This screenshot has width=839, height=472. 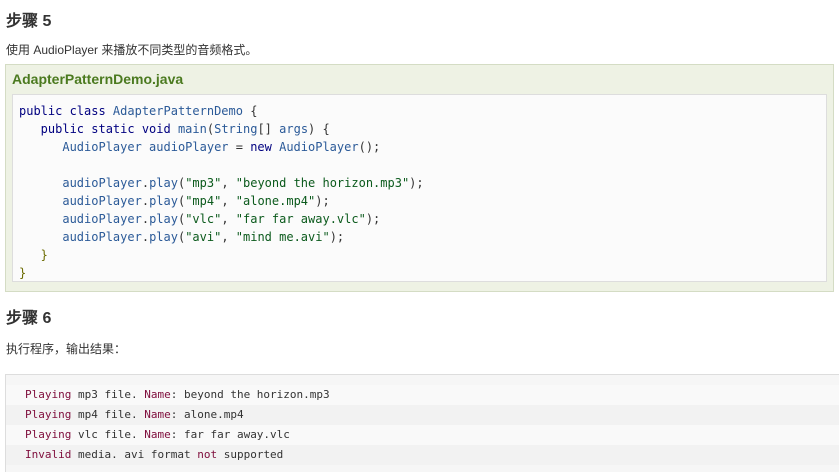 What do you see at coordinates (369, 147) in the screenshot?
I see `code-token: ();` at bounding box center [369, 147].